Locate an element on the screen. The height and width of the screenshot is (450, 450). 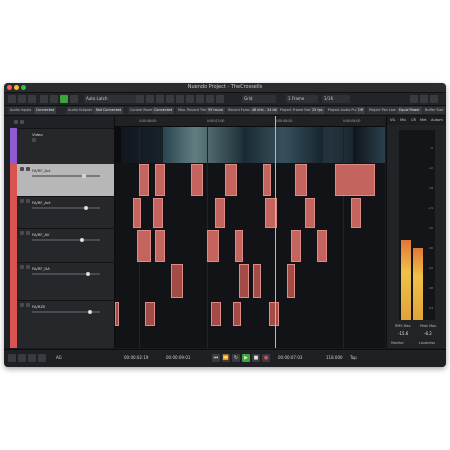
glue-tool-icon is located at coordinates (170, 99).